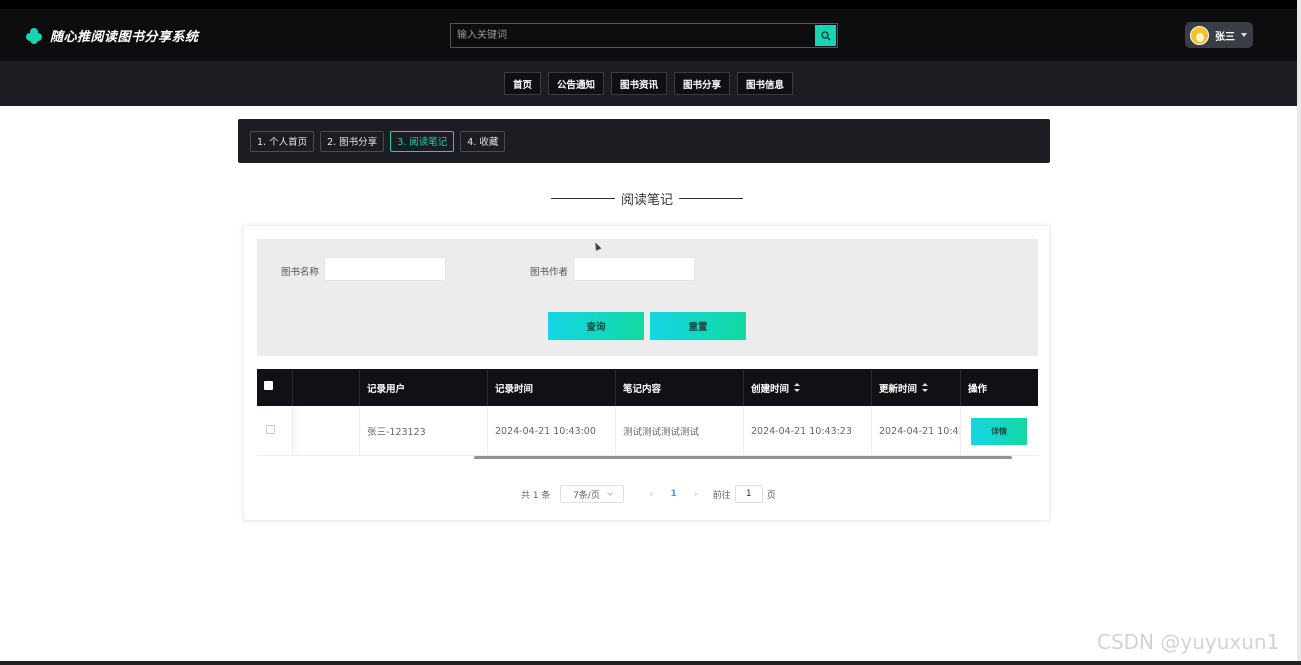 Image resolution: width=1301 pixels, height=665 pixels. Describe the element at coordinates (647, 297) in the screenshot. I see `filter-panel: 图书名称 图书作者 查询 重置` at that location.